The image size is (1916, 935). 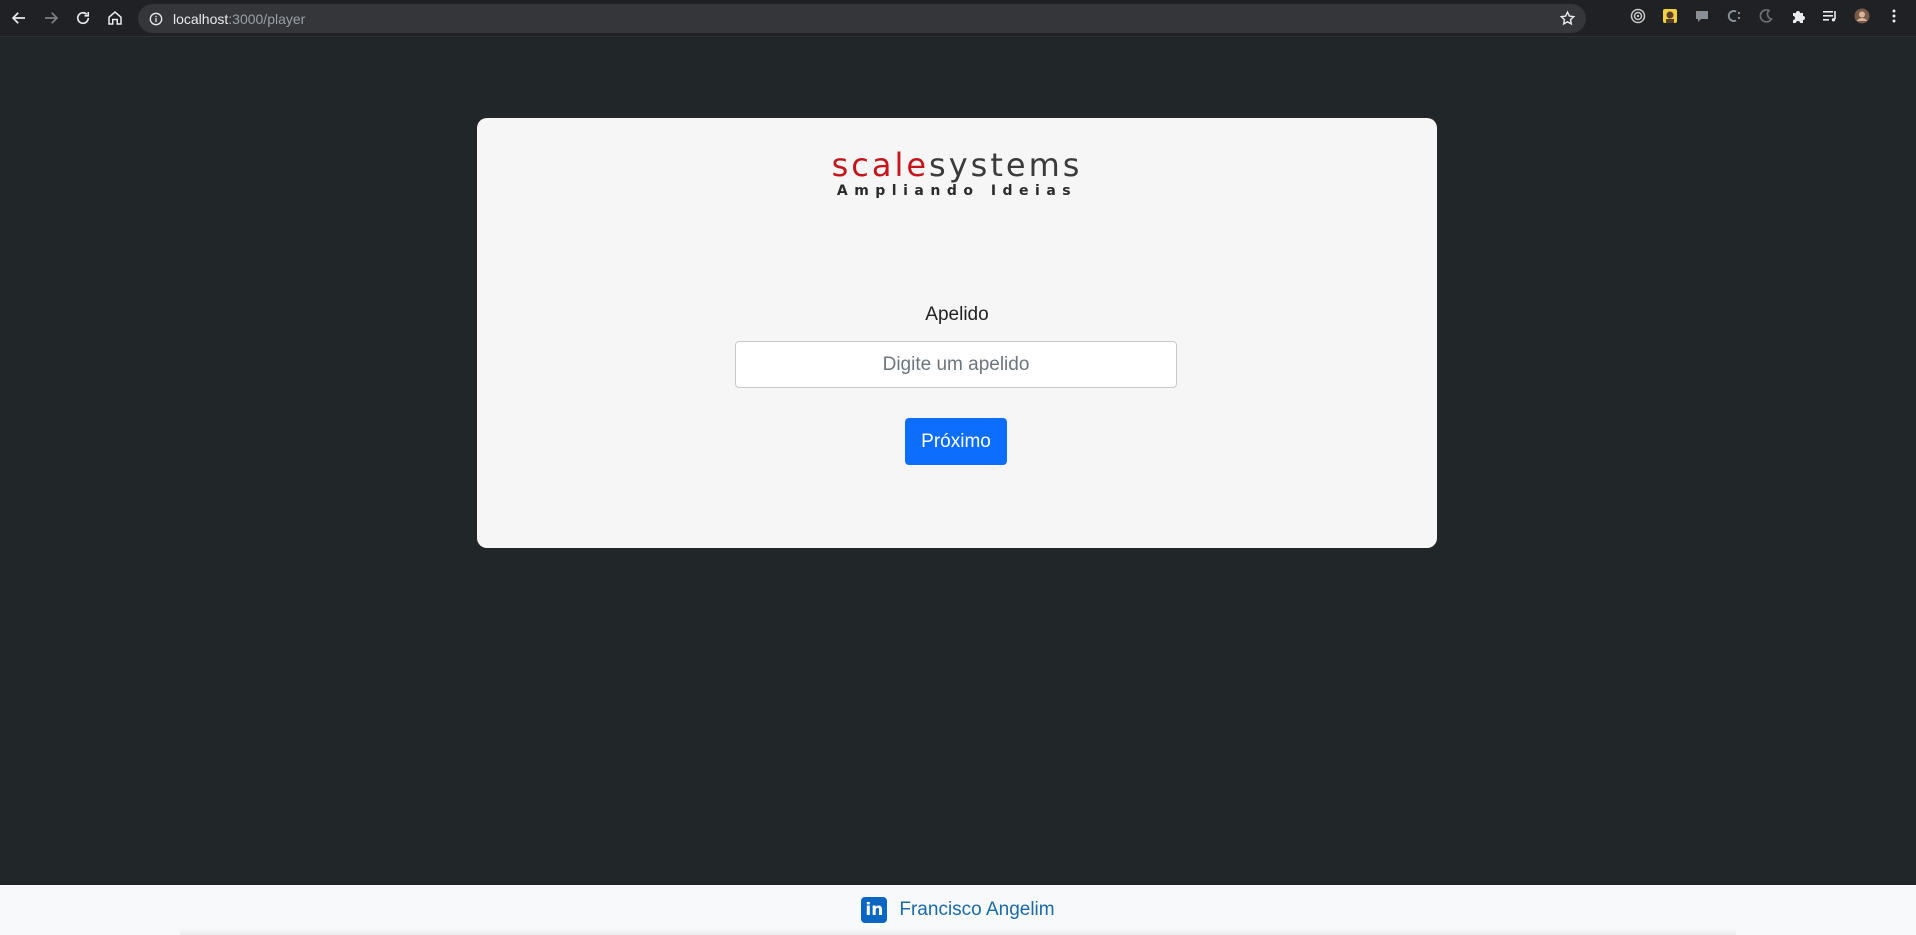 I want to click on reload-button, so click(x=83, y=18).